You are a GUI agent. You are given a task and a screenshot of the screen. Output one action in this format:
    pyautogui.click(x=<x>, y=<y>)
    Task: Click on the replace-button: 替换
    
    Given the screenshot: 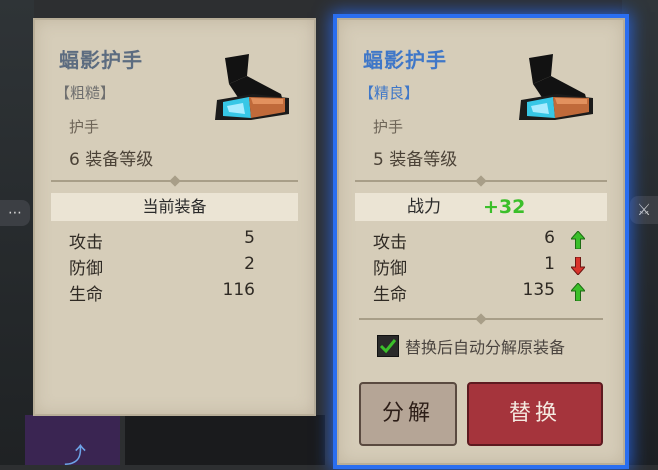 What is the action you would take?
    pyautogui.click(x=535, y=414)
    